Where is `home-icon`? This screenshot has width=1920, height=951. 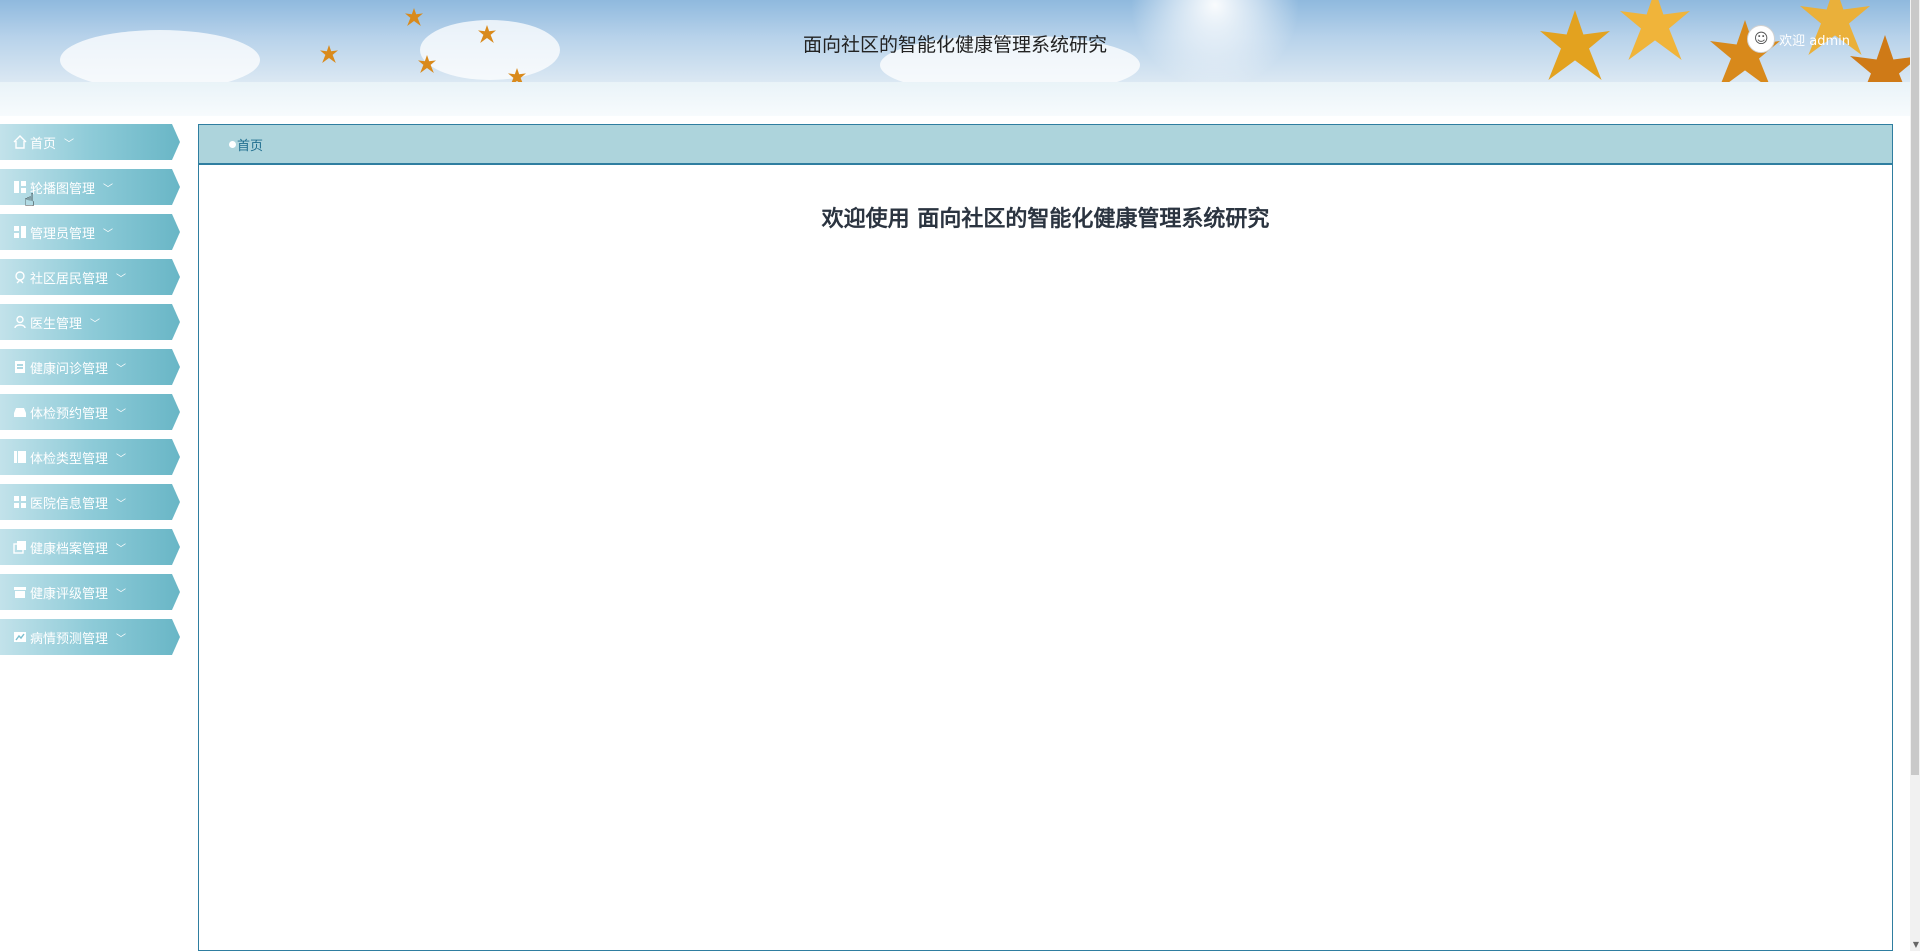
home-icon is located at coordinates (20, 142).